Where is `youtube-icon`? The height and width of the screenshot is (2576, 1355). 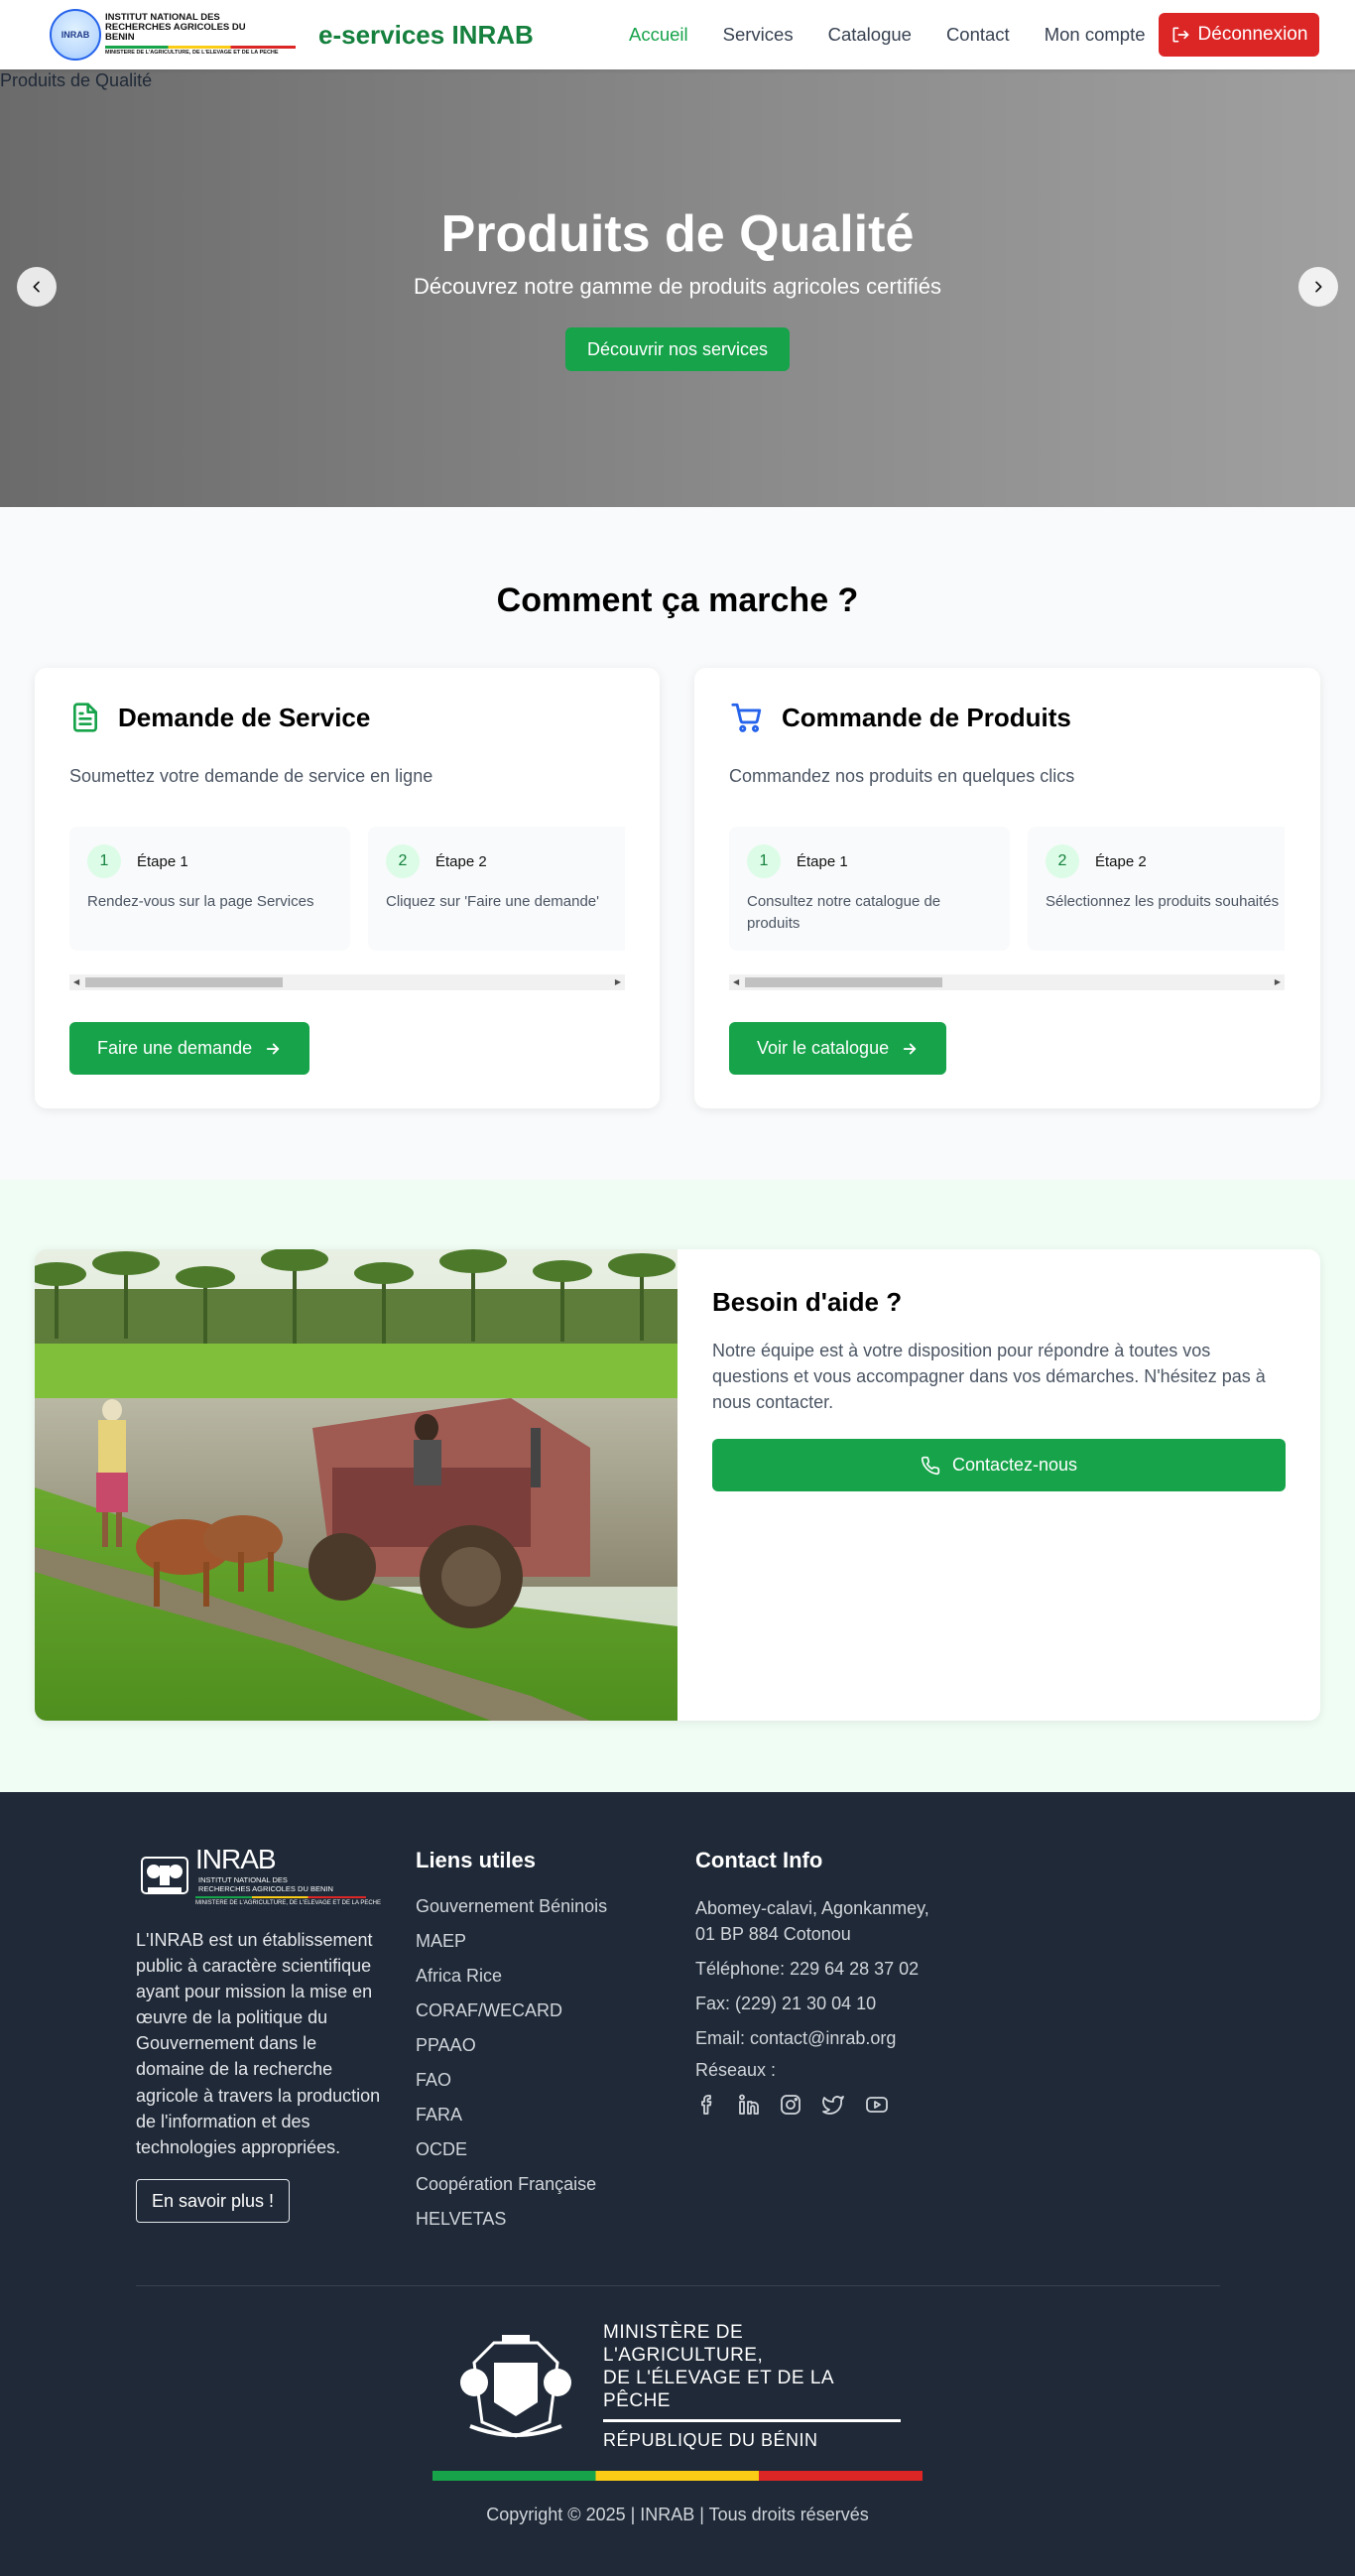 youtube-icon is located at coordinates (877, 2105).